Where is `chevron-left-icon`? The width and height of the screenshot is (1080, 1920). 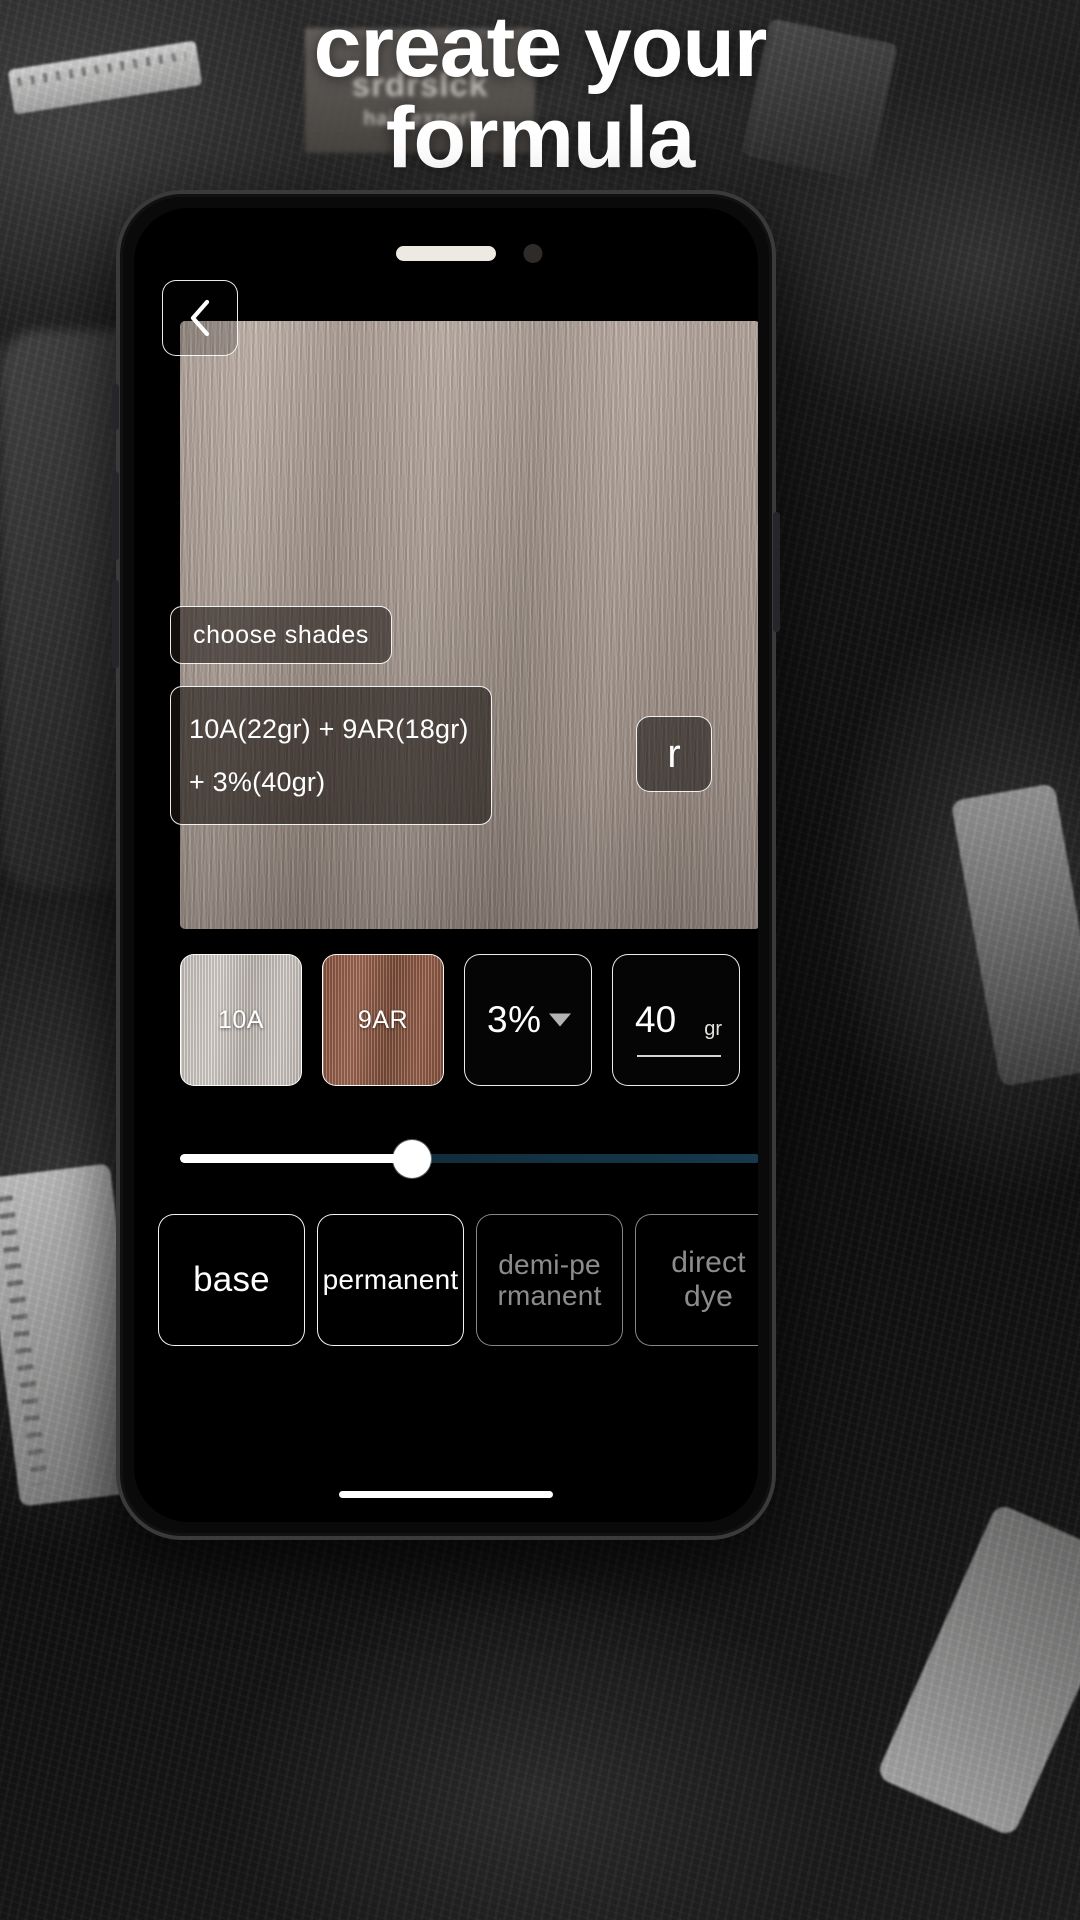
chevron-left-icon is located at coordinates (200, 318).